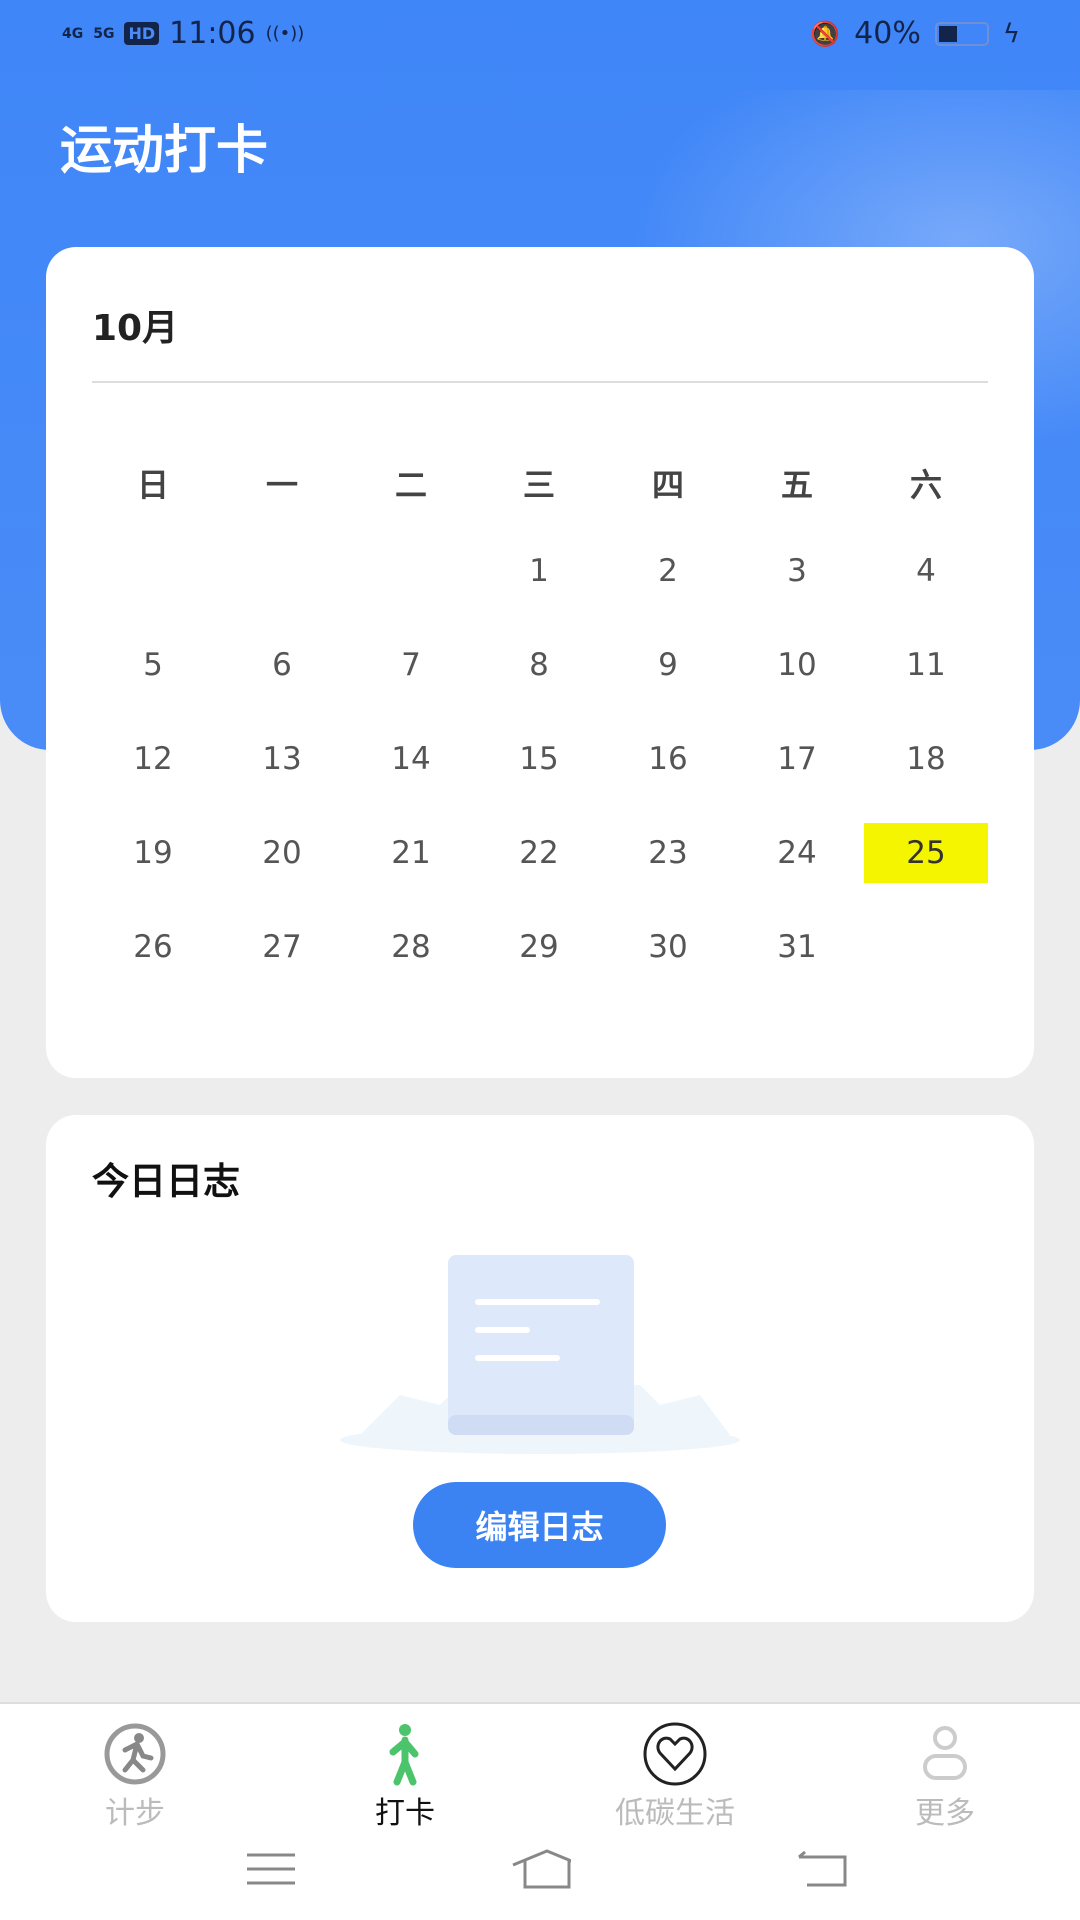 Image resolution: width=1080 pixels, height=1920 pixels. What do you see at coordinates (796, 485) in the screenshot?
I see `weekday-header: 五` at bounding box center [796, 485].